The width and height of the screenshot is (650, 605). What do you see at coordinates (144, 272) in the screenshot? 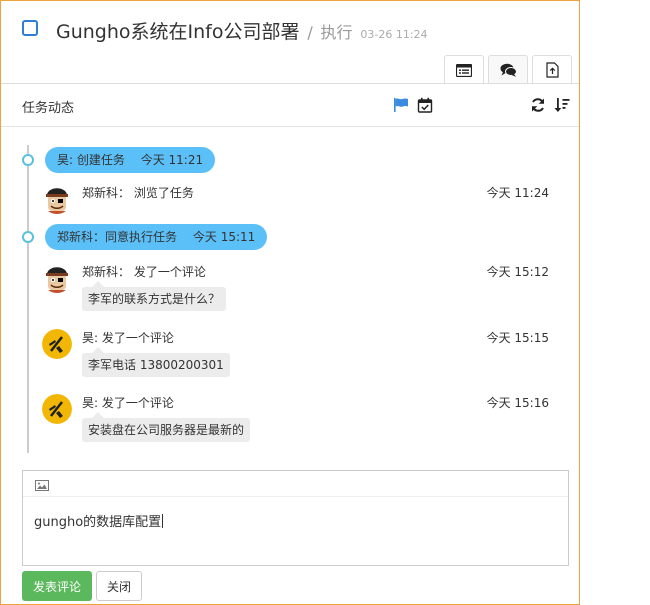
I see `entry-author-action: 郑新科： 发了一个评论` at bounding box center [144, 272].